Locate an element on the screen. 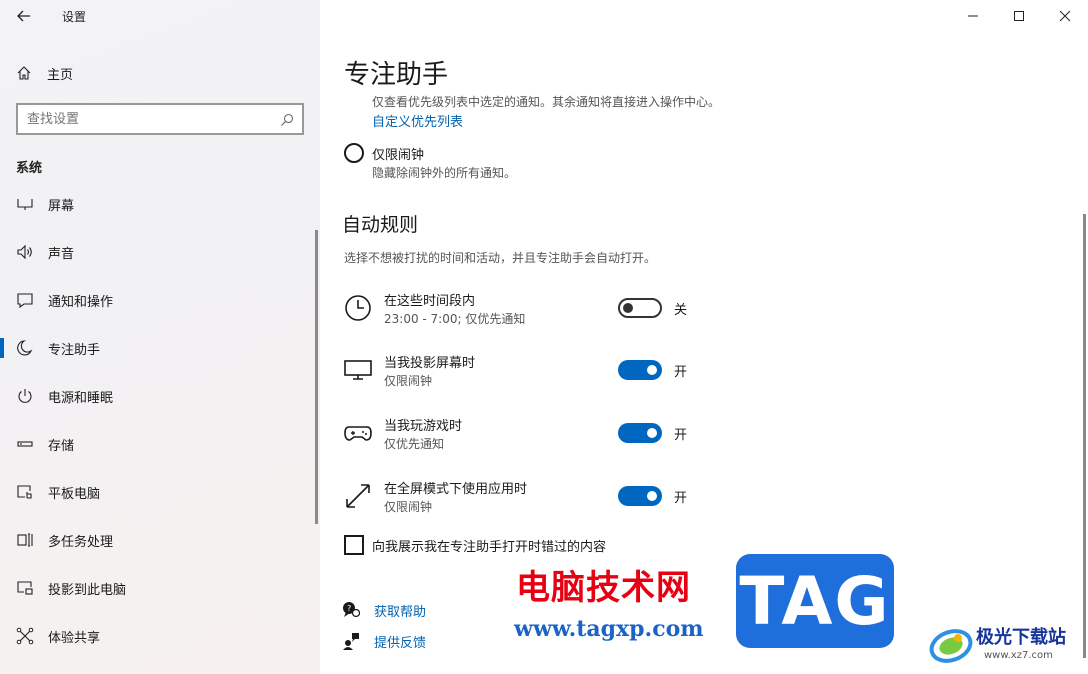 Image resolution: width=1088 pixels, height=674 pixels. give-feedback-link: 提供反馈 is located at coordinates (384, 641).